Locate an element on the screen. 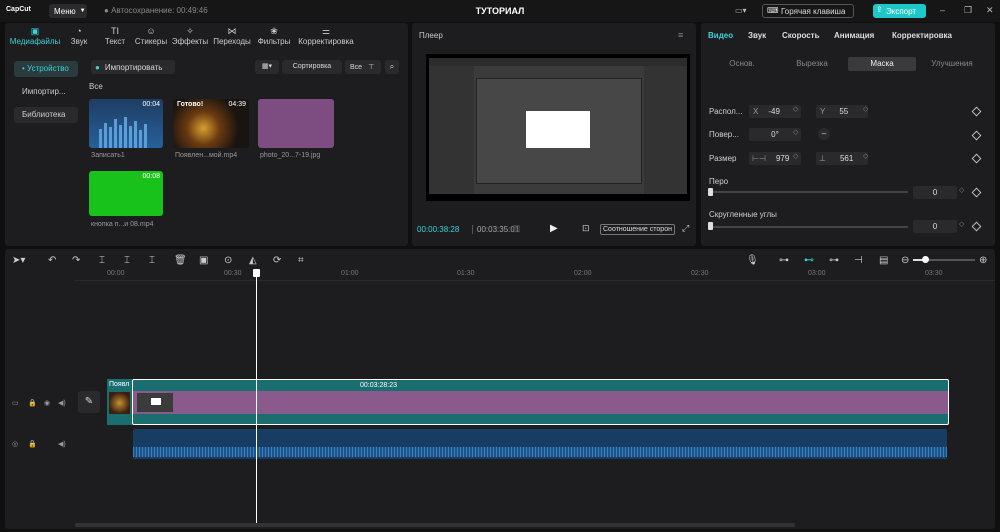 This screenshot has width=1000, height=532. round-input: 0 is located at coordinates (935, 226).